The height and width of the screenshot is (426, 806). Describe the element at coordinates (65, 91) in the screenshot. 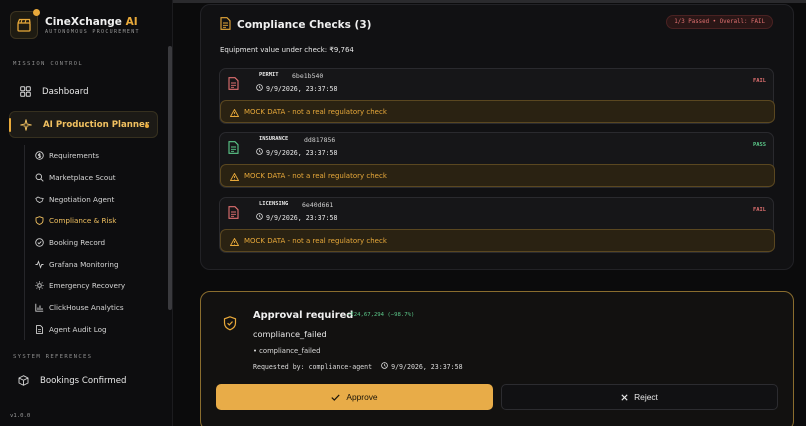

I see `sidebar-item-label: Dashboard` at that location.